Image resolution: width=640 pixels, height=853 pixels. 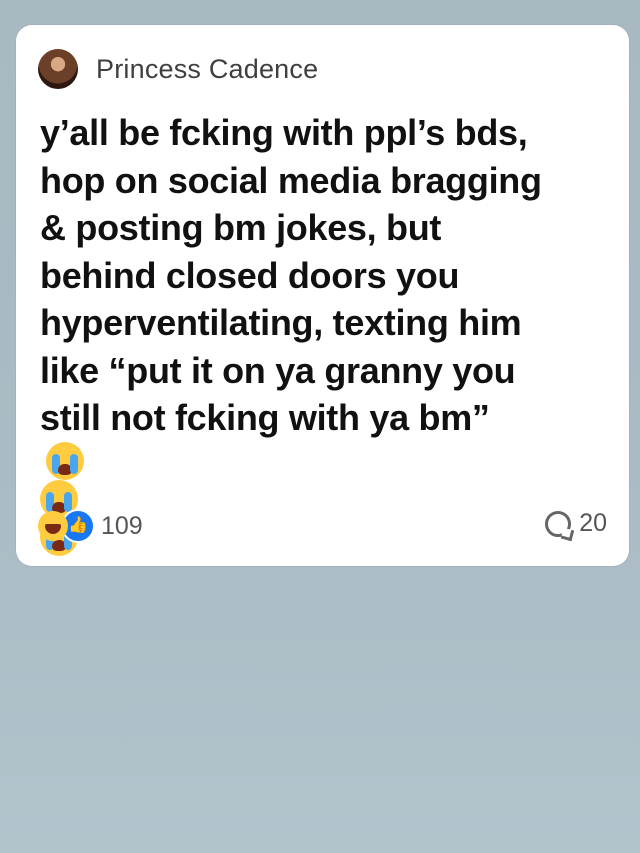 What do you see at coordinates (241, 227) in the screenshot?
I see `post-line: & posting bm jokes, but` at bounding box center [241, 227].